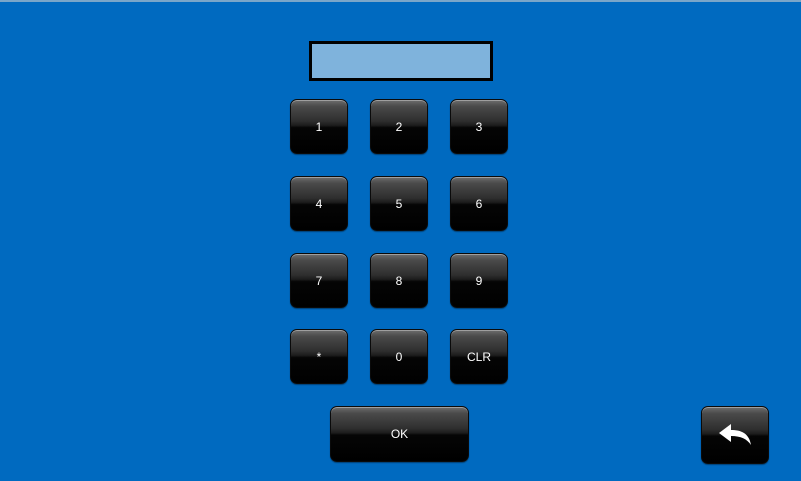 This screenshot has width=801, height=481. I want to click on key-2: 2, so click(399, 126).